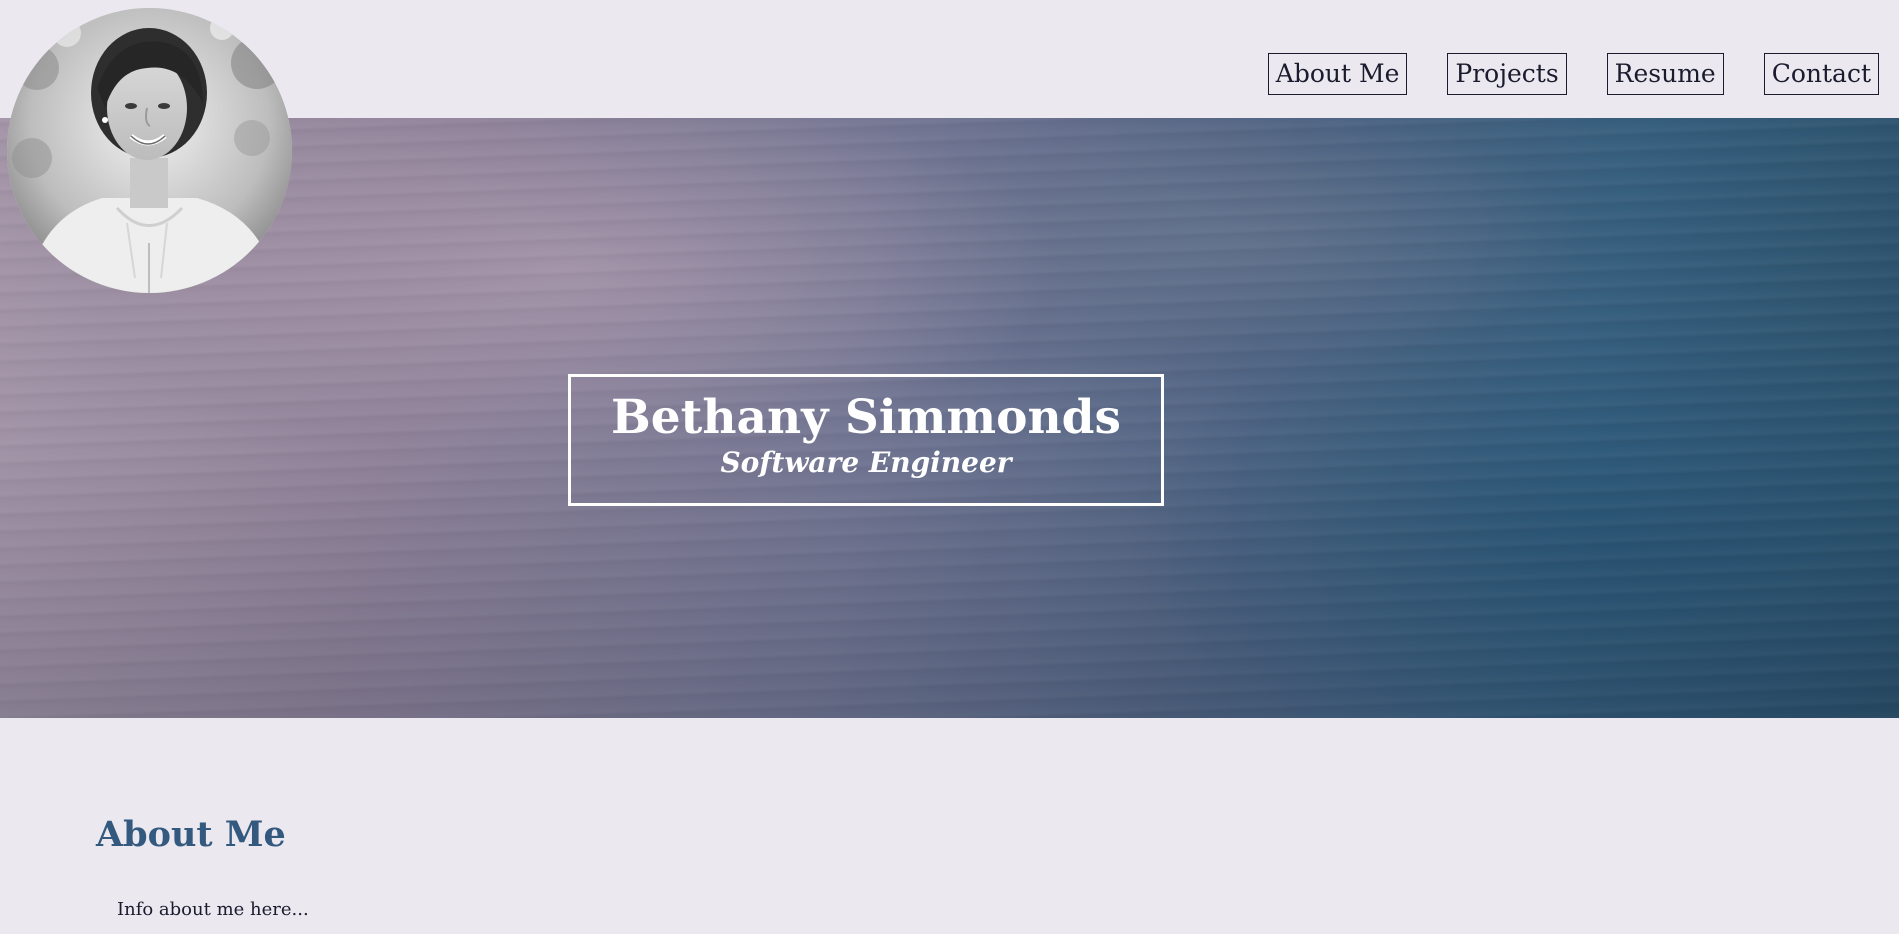  Describe the element at coordinates (949, 59) in the screenshot. I see `top-bar: About Me Projects Resume Contact` at that location.